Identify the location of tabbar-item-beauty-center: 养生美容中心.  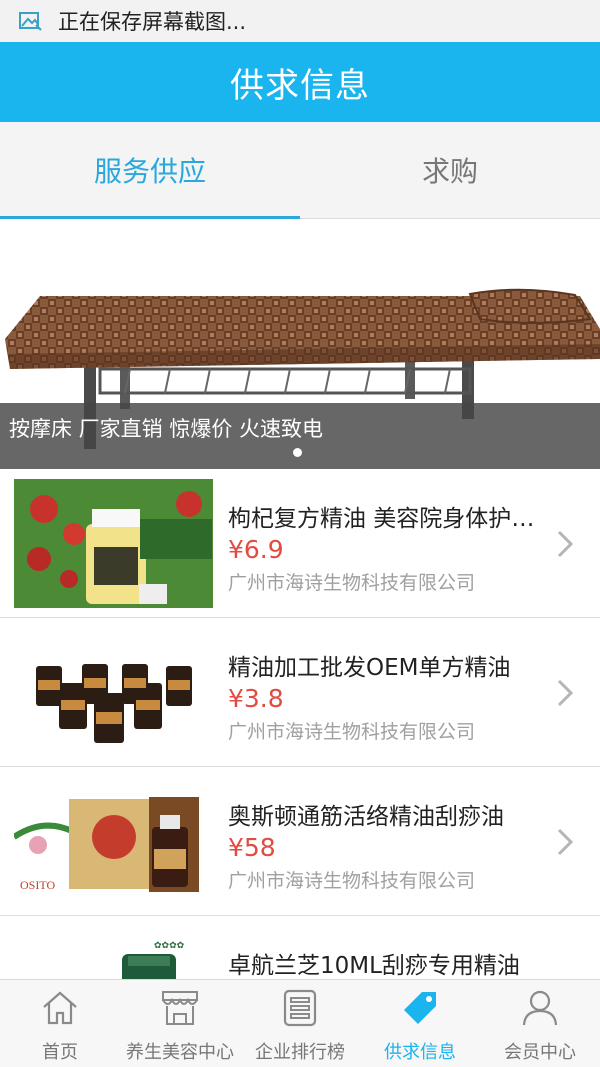
(180, 1023).